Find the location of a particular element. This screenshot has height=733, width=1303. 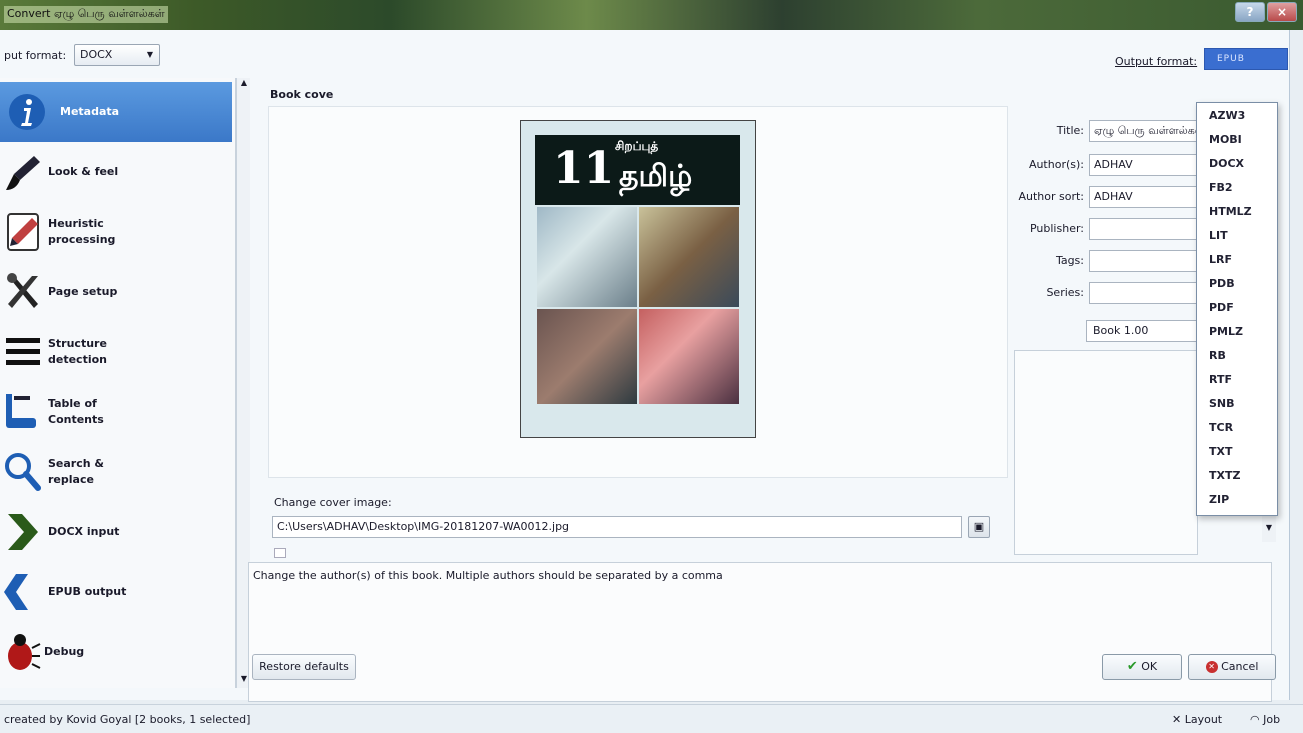

authors-label: Author(s): is located at coordinates (1056, 164).